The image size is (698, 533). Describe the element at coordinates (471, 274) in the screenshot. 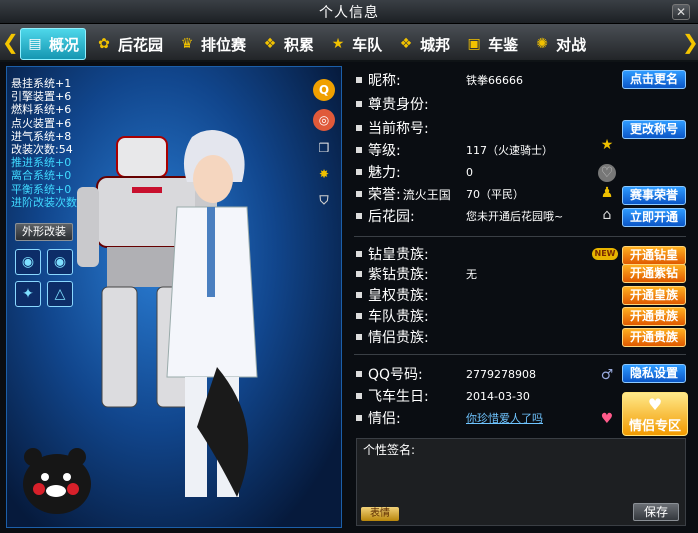

I see `noble-value: 无` at that location.